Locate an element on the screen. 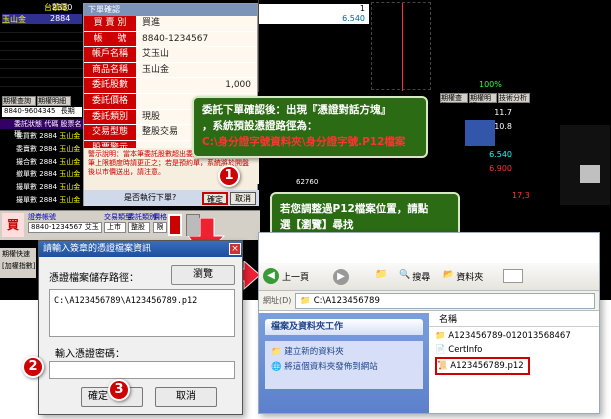 The image size is (611, 419). tab-option-detail: 期權明細 is located at coordinates (54, 101).